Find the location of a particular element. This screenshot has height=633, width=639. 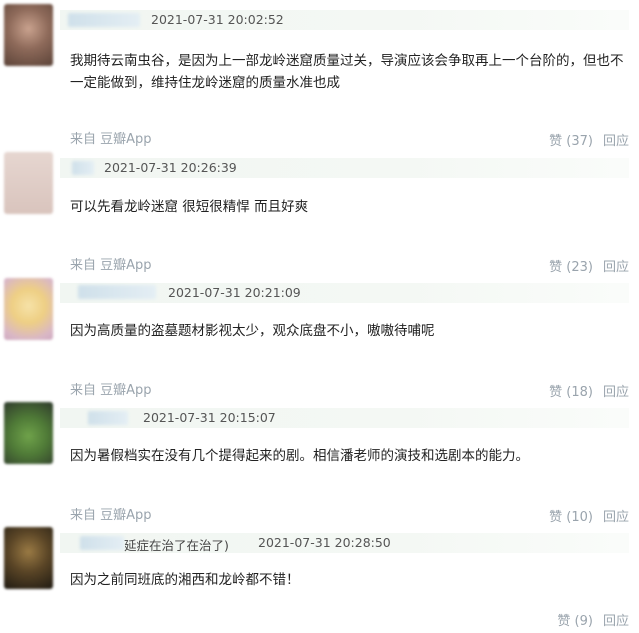

comment-actions: 赞 (10) 回应 is located at coordinates (589, 515).